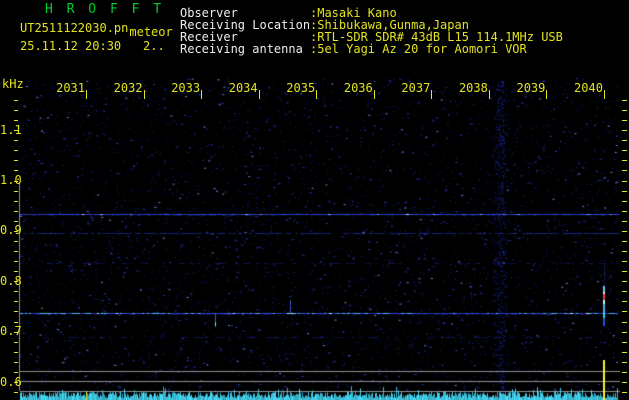 Image resolution: width=629 pixels, height=400 pixels. Describe the element at coordinates (416, 88) in the screenshot. I see `time-tick-label: 2037` at that location.